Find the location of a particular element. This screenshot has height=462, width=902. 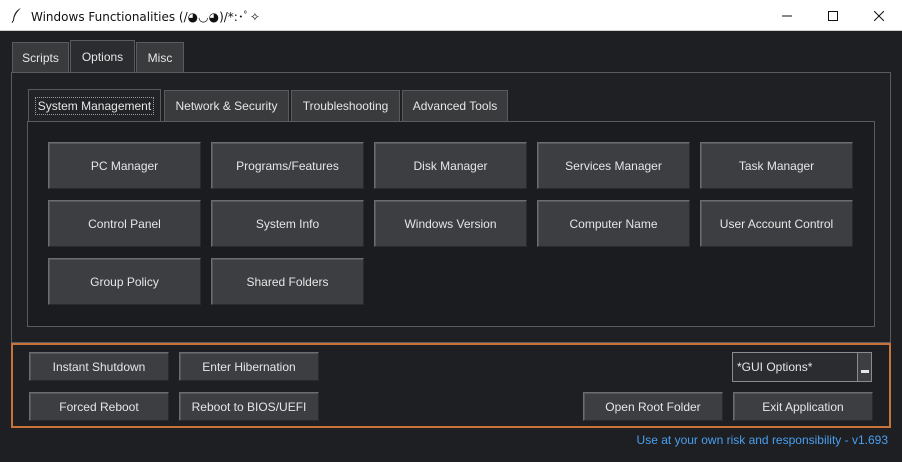

close-button is located at coordinates (879, 15).